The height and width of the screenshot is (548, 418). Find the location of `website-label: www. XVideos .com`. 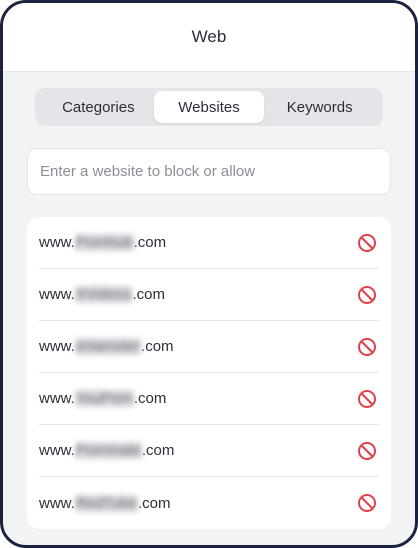

website-label: www. XVideos .com is located at coordinates (102, 294).